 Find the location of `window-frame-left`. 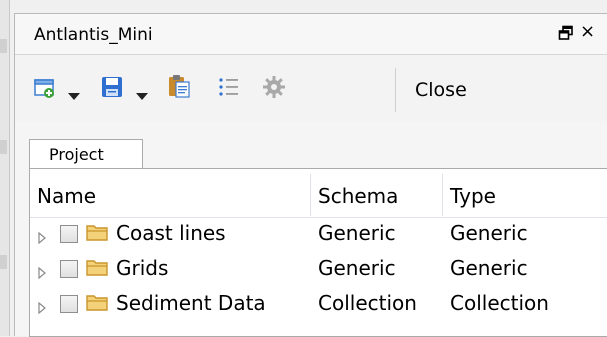

window-frame-left is located at coordinates (5, 168).